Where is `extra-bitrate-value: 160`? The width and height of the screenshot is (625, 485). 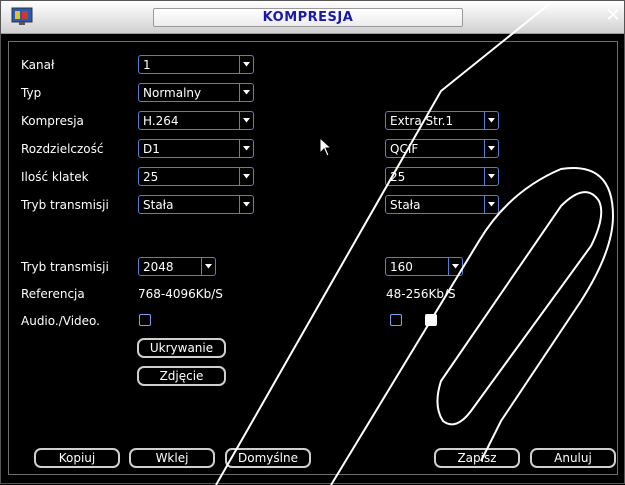
extra-bitrate-value: 160 is located at coordinates (401, 267).